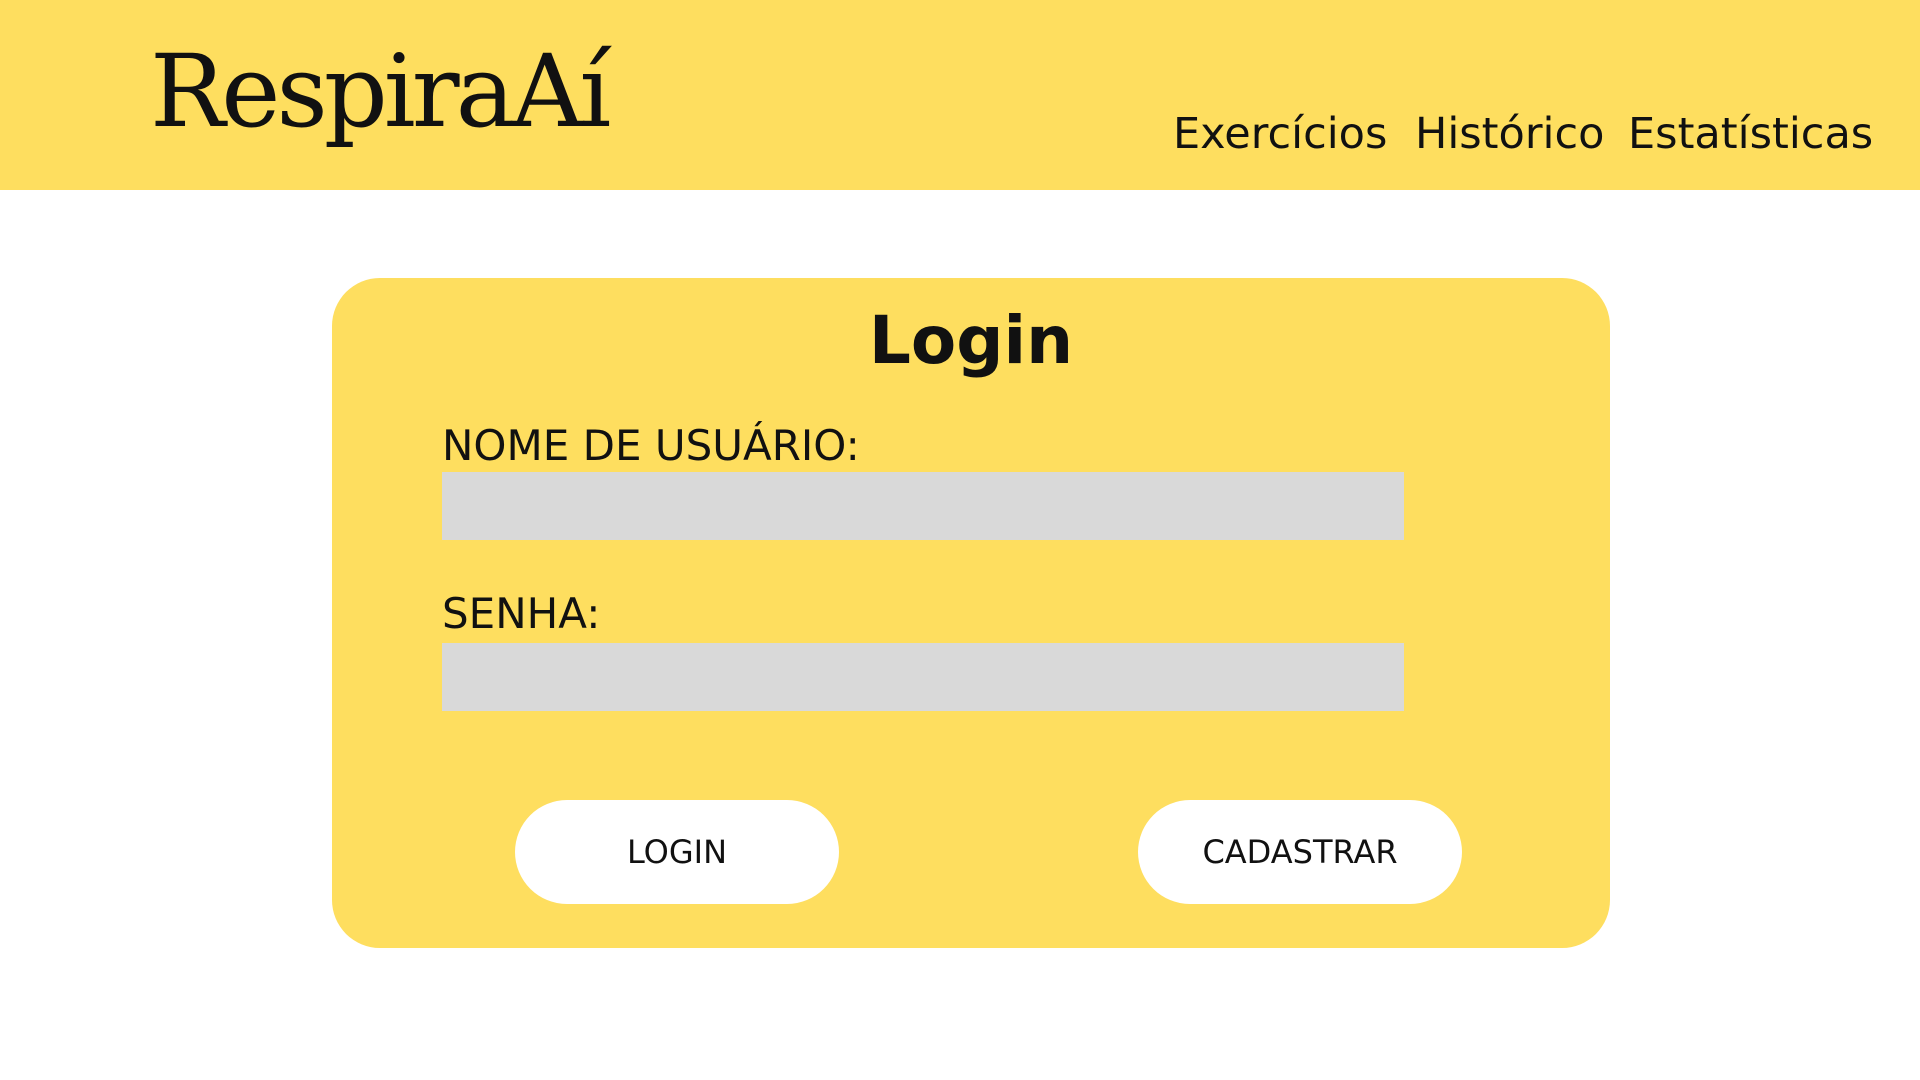  What do you see at coordinates (923, 506) in the screenshot?
I see `username-input` at bounding box center [923, 506].